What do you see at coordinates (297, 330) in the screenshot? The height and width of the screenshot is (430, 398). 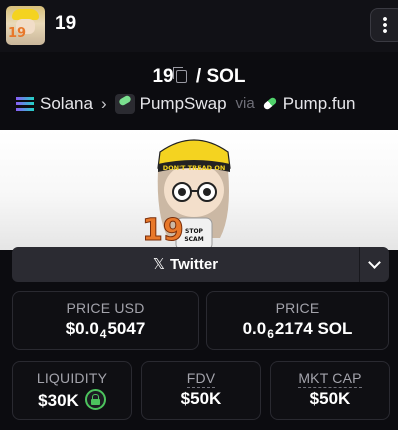 I see `price-value: 0.062174 SOL` at bounding box center [297, 330].